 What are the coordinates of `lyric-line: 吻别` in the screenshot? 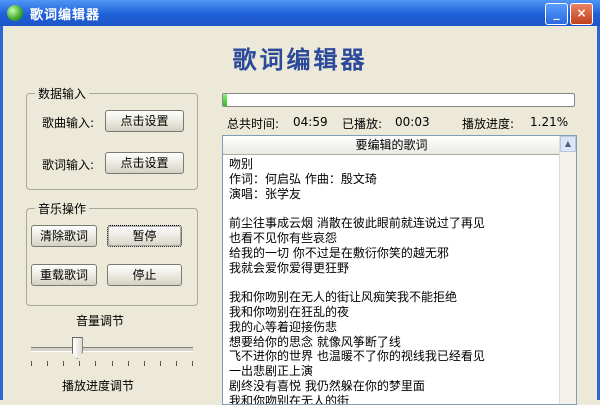 It's located at (394, 164).